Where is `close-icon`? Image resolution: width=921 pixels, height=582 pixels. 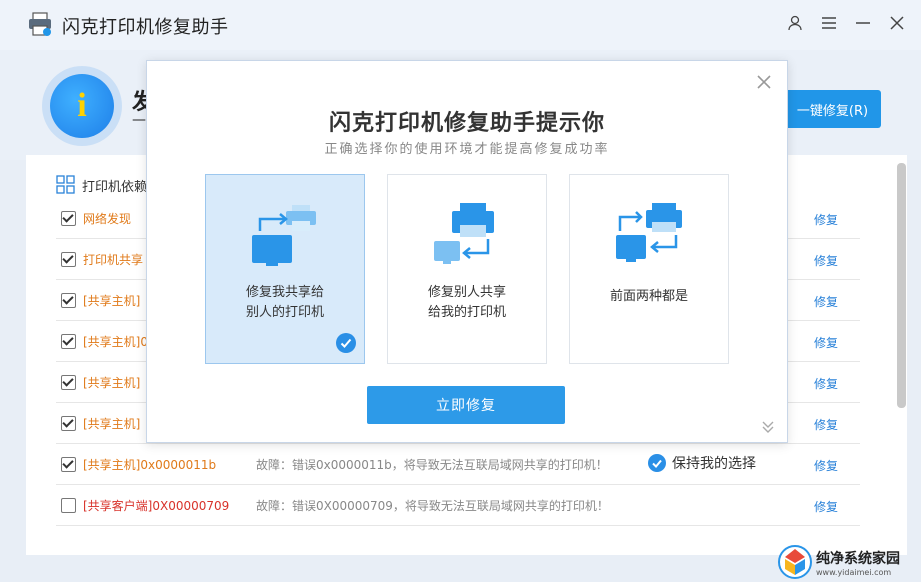 close-icon is located at coordinates (897, 23).